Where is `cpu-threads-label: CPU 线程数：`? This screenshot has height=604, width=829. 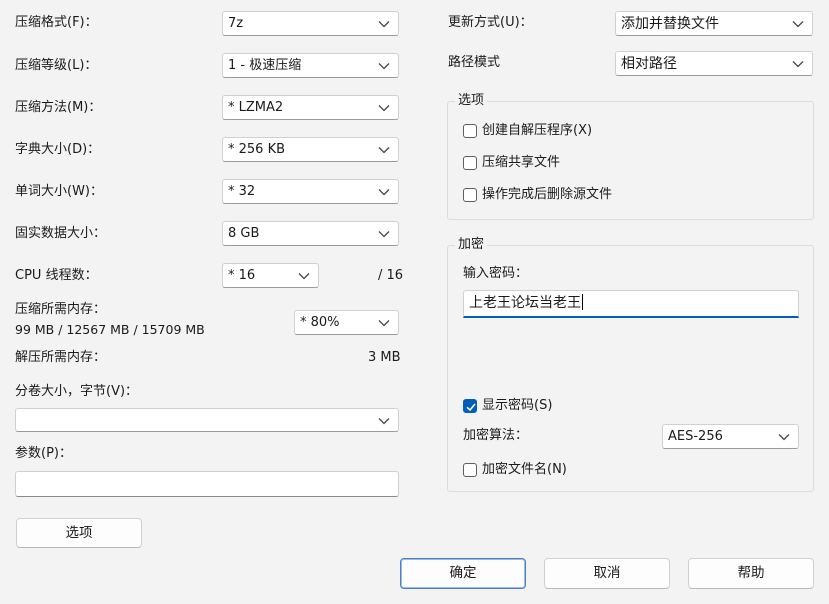
cpu-threads-label: CPU 线程数： is located at coordinates (56, 275).